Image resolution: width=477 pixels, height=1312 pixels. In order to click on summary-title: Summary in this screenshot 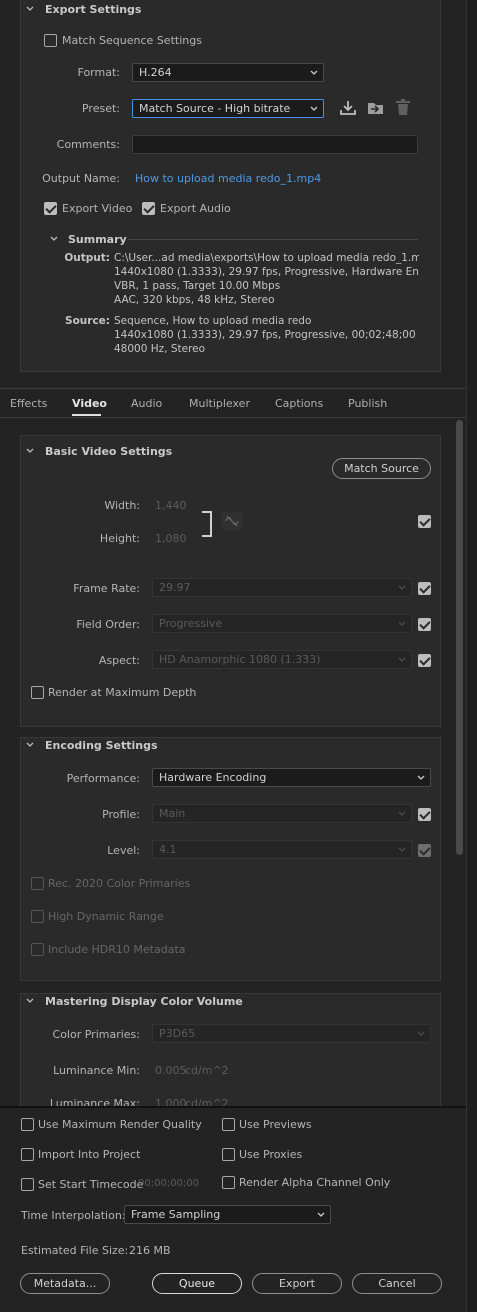, I will do `click(97, 239)`.